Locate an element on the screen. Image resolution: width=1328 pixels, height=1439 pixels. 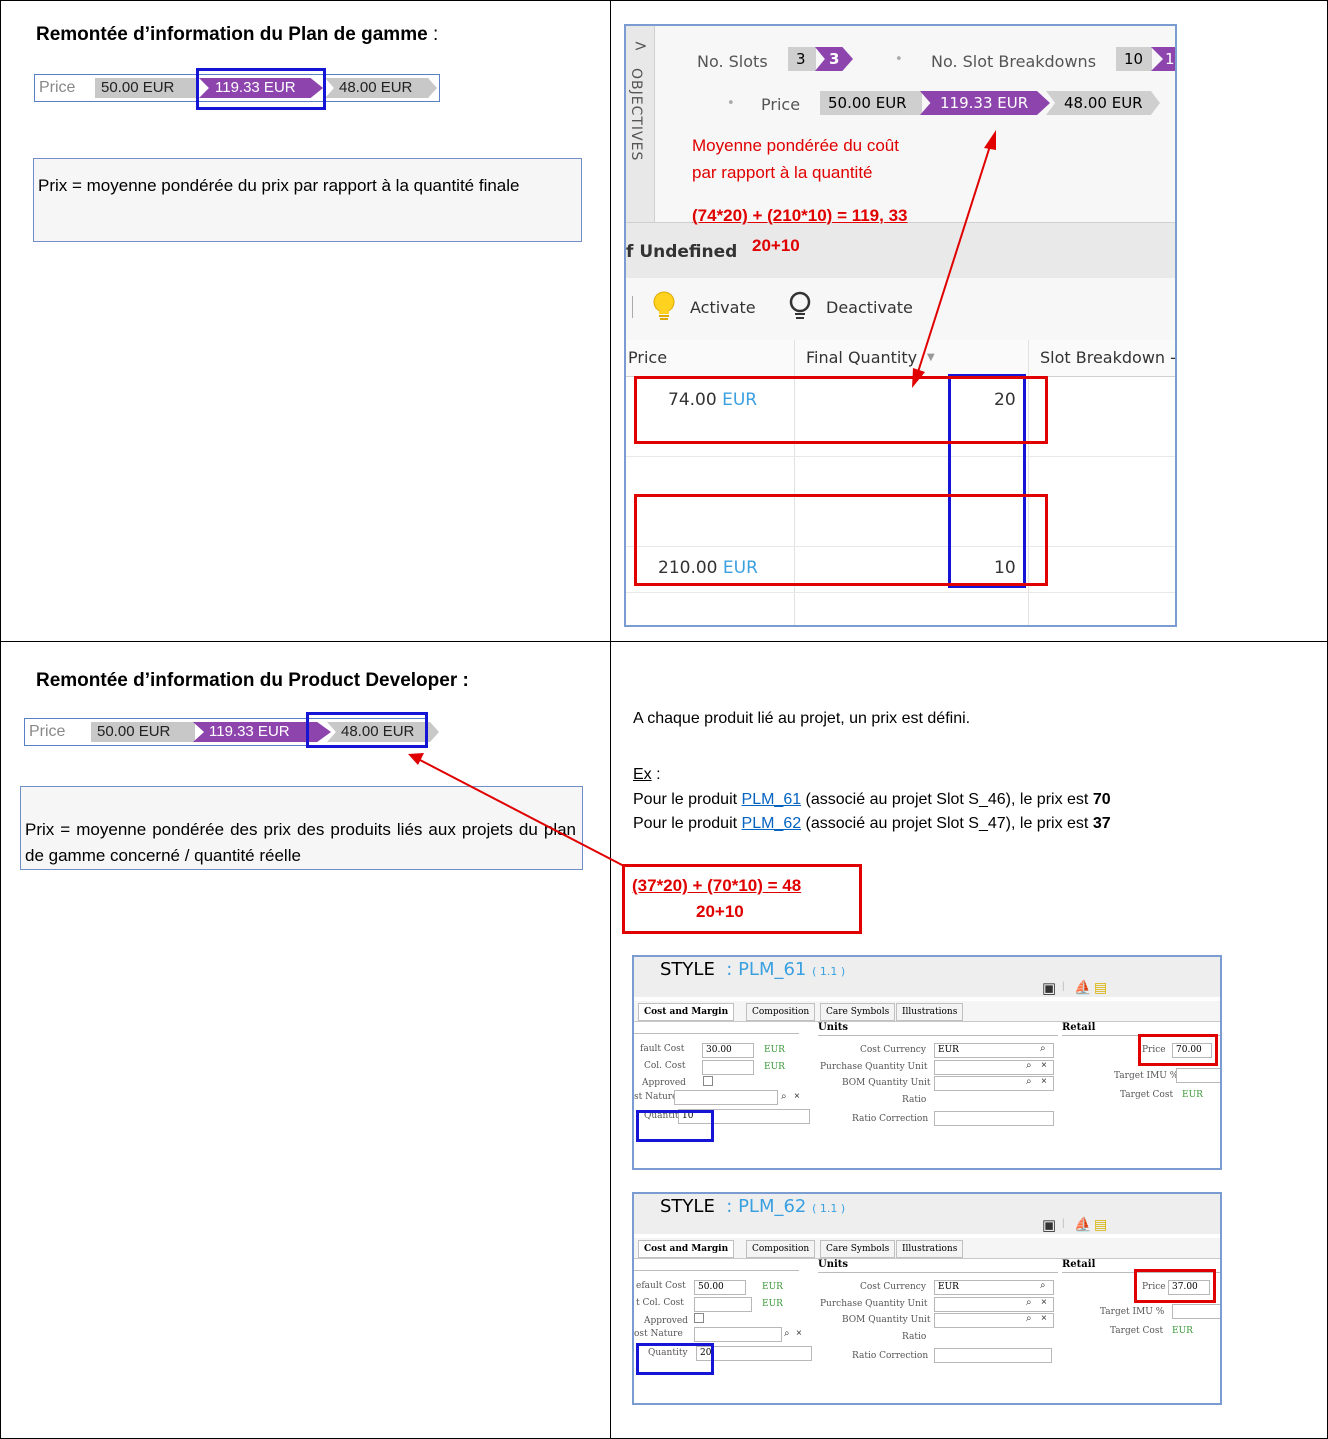
col-cost-label: t Col. Cost is located at coordinates (660, 1303).